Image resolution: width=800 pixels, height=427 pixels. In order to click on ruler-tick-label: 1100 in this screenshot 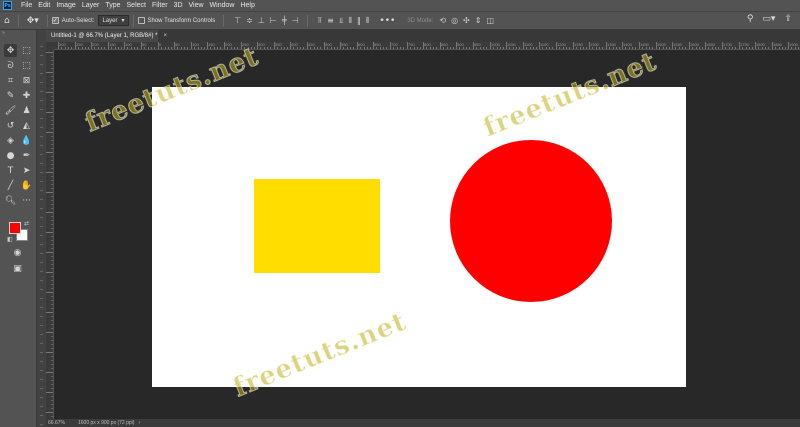, I will do `click(528, 44)`.